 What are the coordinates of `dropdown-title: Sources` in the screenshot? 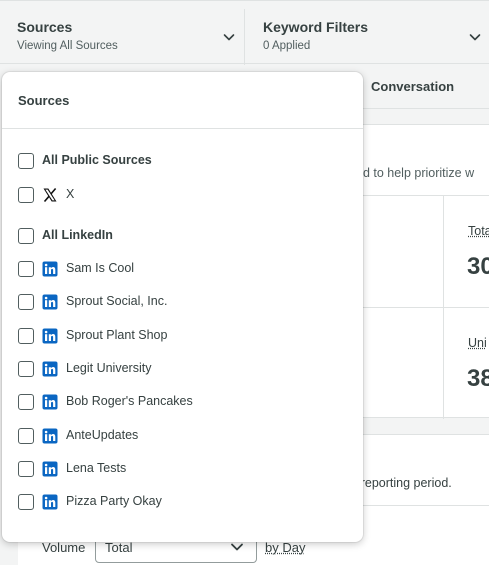 It's located at (44, 100).